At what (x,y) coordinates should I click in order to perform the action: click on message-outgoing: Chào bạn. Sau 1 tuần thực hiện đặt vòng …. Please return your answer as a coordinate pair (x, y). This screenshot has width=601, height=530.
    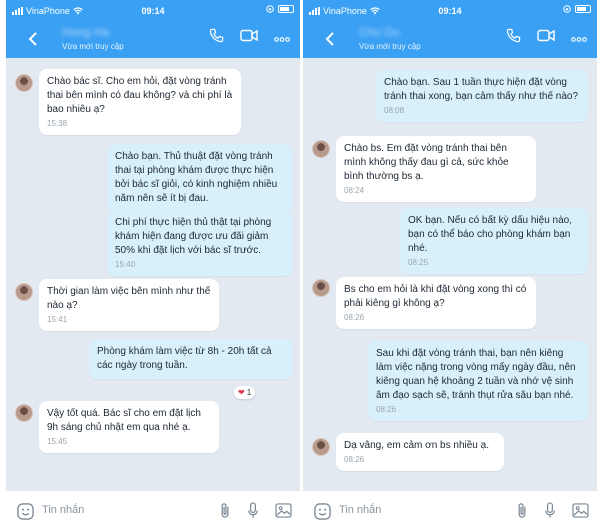
    Looking at the image, I should click on (482, 96).